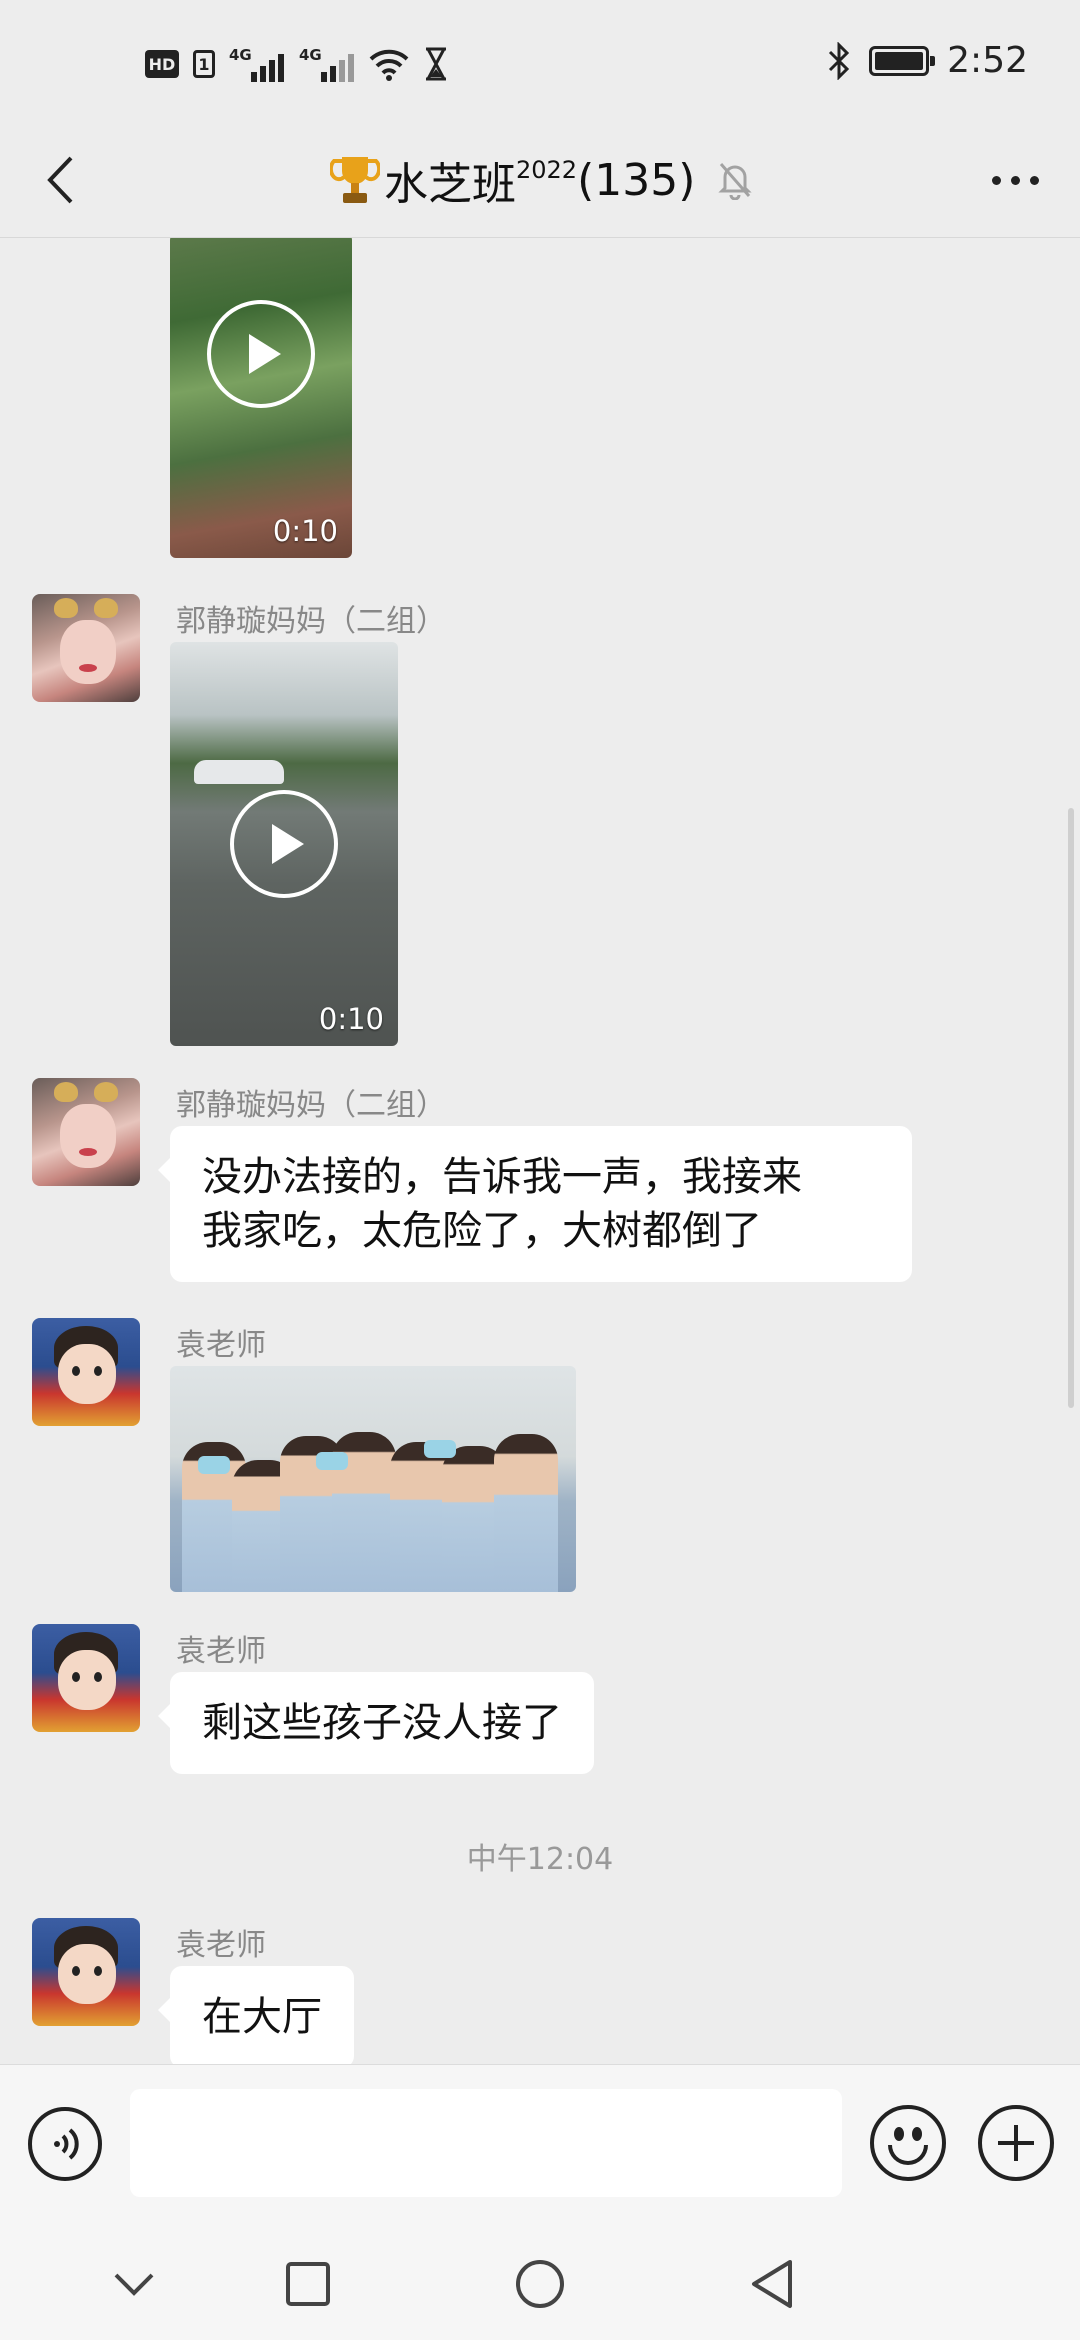 This screenshot has width=1080, height=2340. I want to click on back-button, so click(60, 180).